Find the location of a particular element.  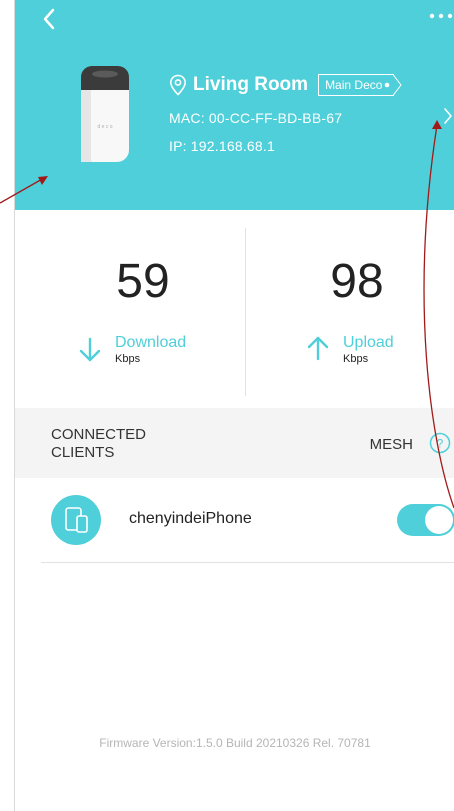

client-name: chenyindeiPhone is located at coordinates (190, 518).